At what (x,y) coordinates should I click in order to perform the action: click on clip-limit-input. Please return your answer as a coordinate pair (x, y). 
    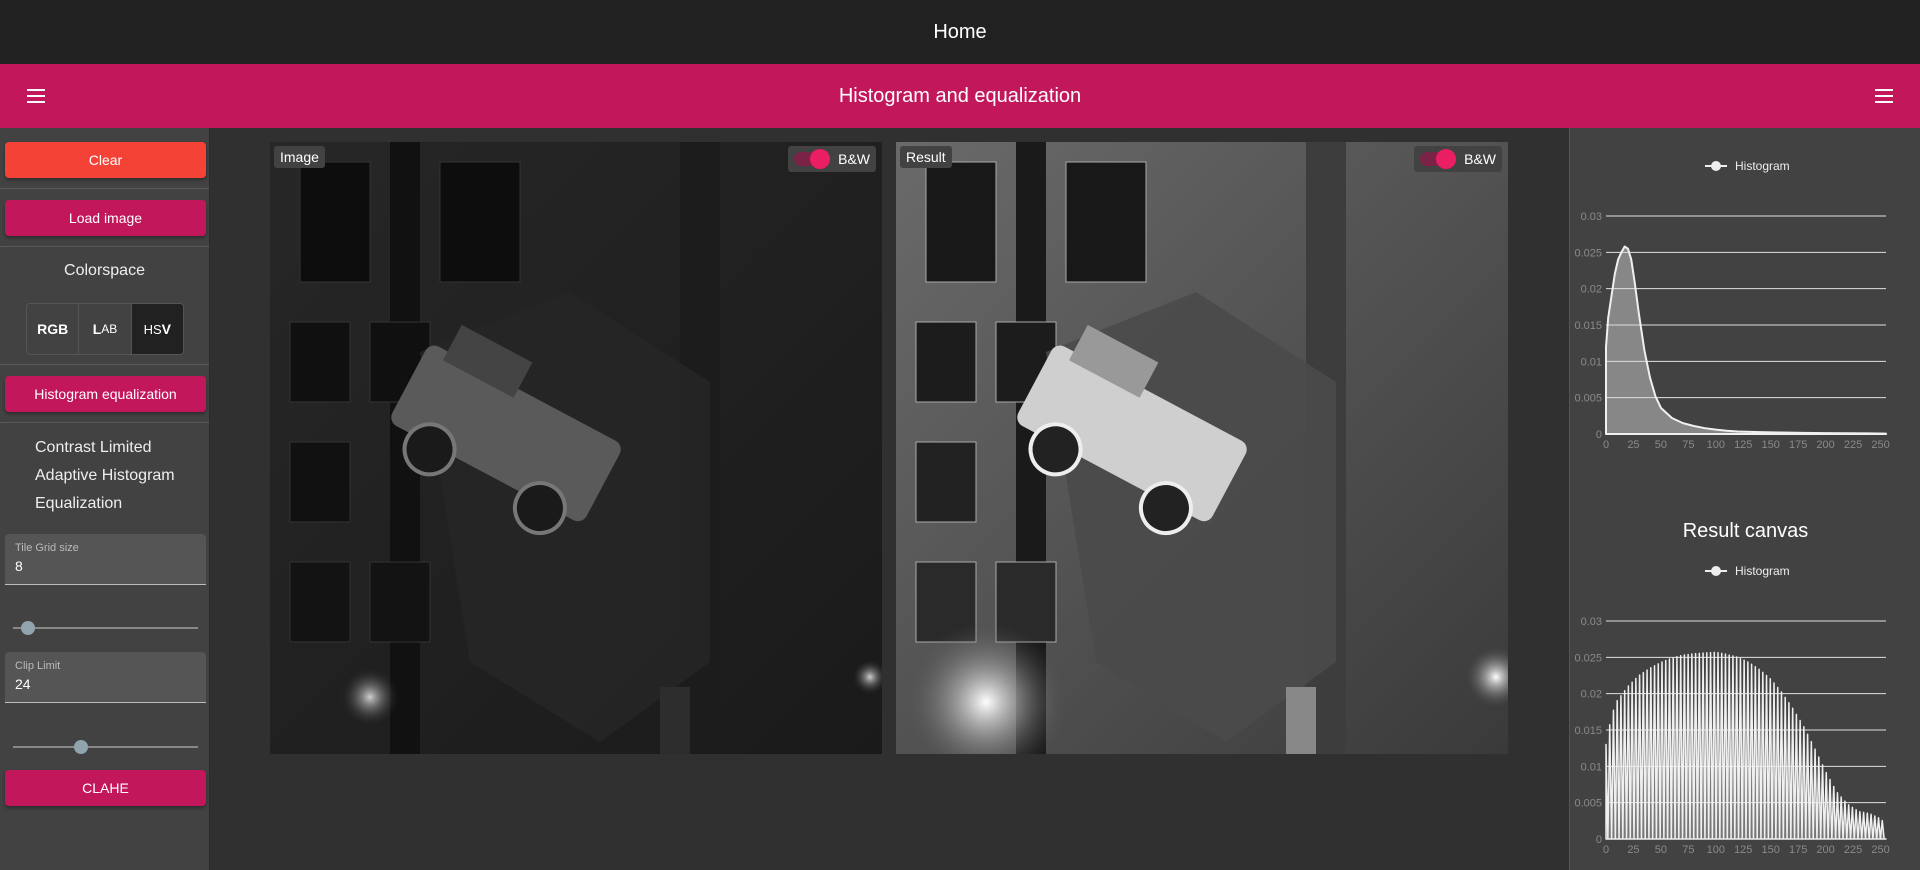
    Looking at the image, I should click on (105, 684).